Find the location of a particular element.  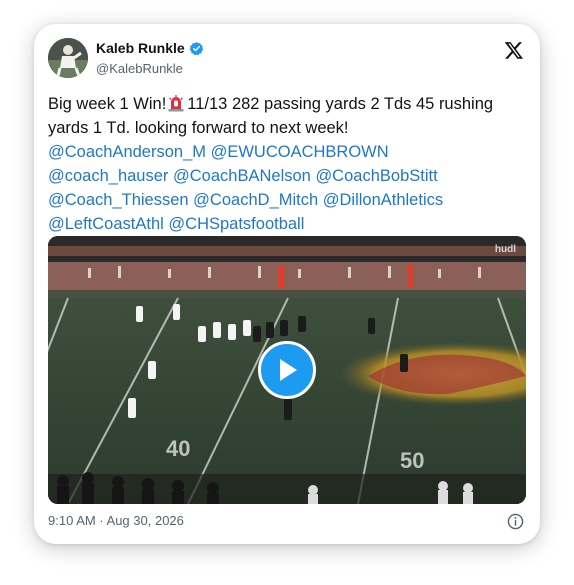

play-icon is located at coordinates (288, 370).